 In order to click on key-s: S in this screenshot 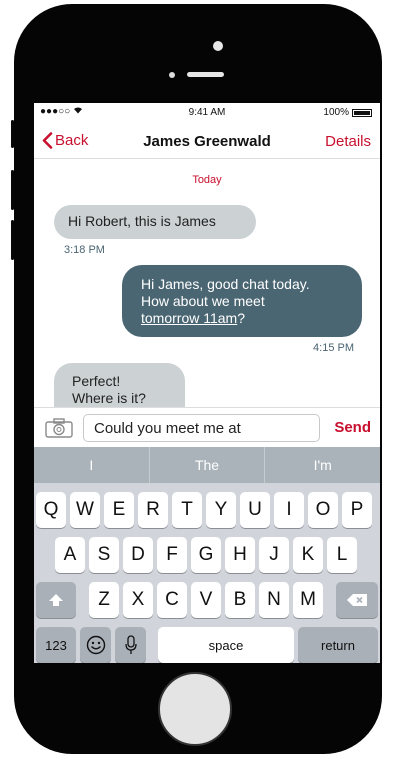, I will do `click(104, 555)`.